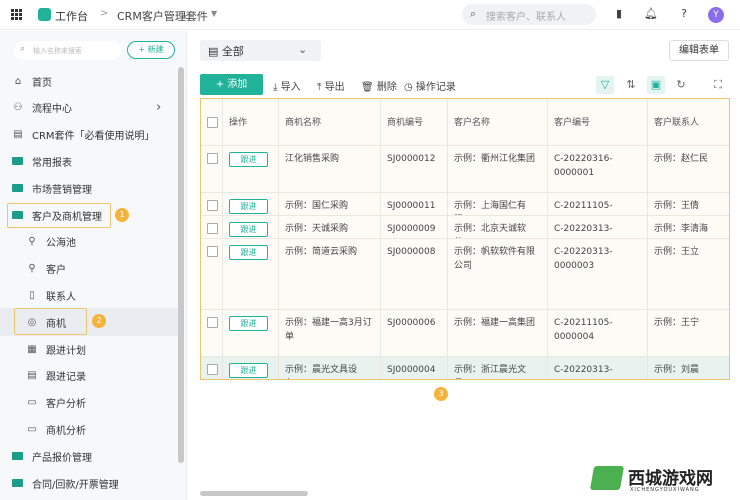  Describe the element at coordinates (88, 456) in the screenshot. I see `sidebar-item: 产品报价管理` at that location.